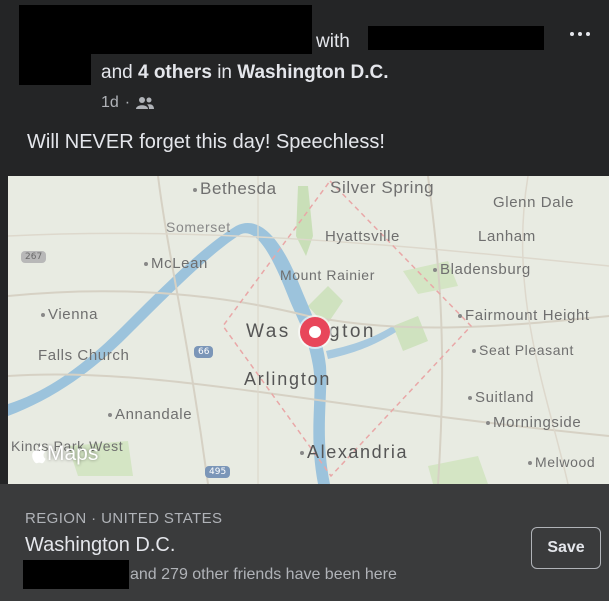  I want to click on header-line-2: and 4 others in Washington D.C., so click(245, 73).